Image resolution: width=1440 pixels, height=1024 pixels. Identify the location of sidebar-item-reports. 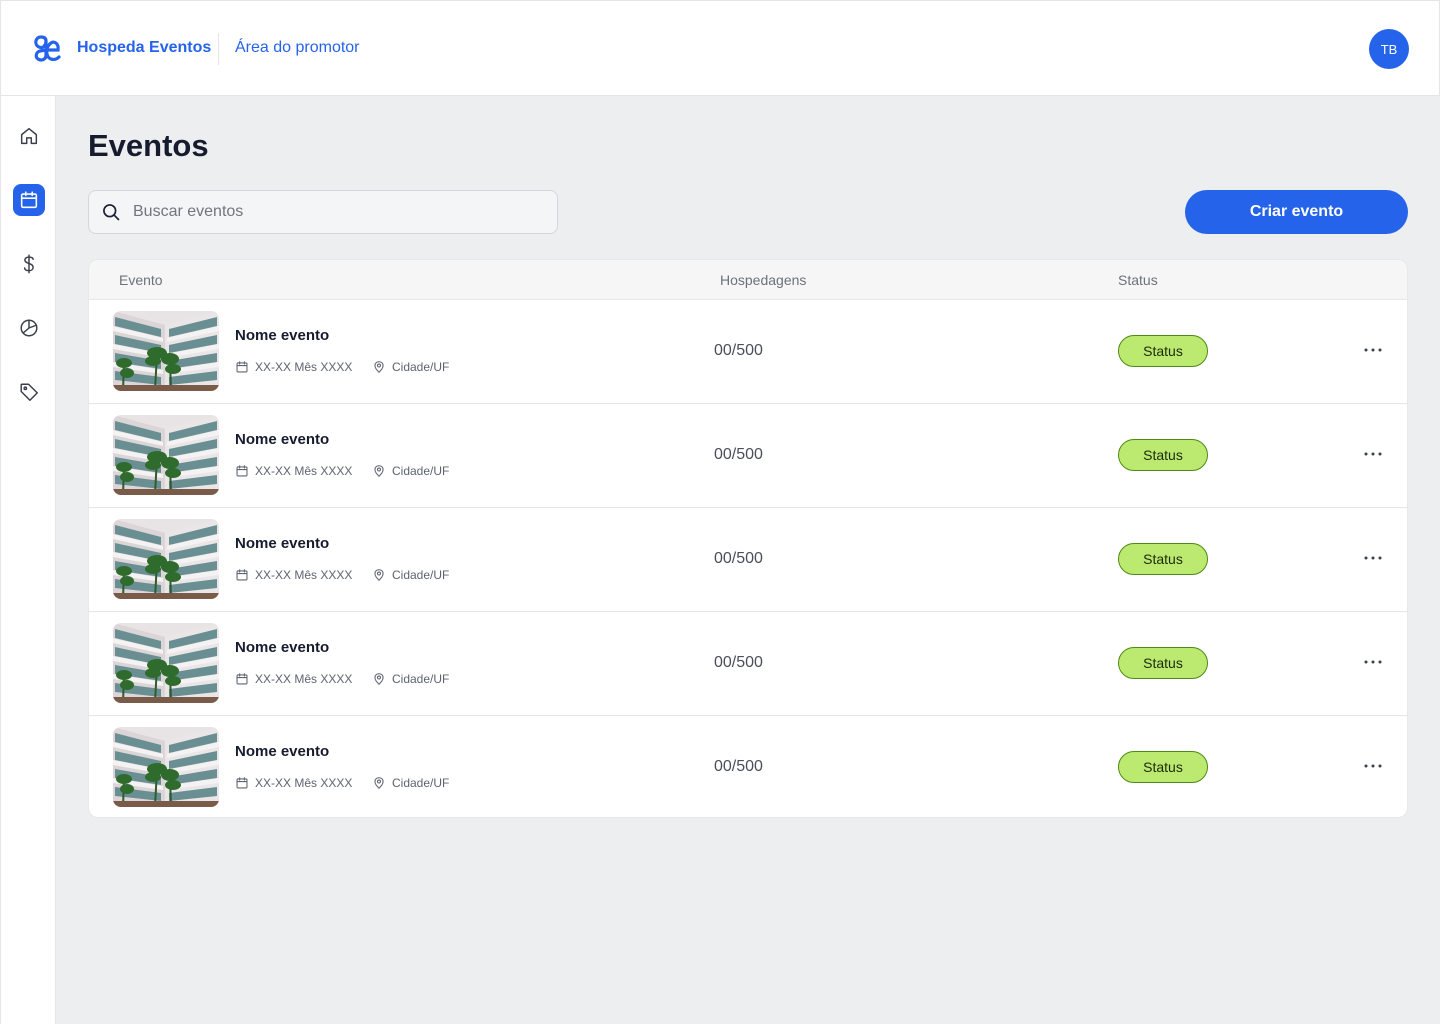
(29, 328).